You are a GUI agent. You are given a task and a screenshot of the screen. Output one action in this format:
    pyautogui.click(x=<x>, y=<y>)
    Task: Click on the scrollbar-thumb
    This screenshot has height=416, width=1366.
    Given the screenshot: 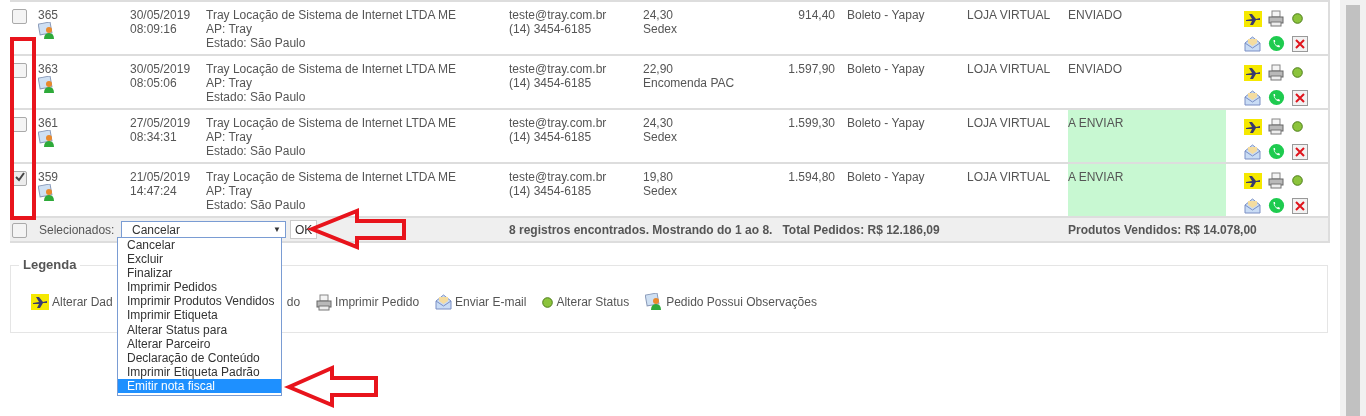 What is the action you would take?
    pyautogui.click(x=1353, y=210)
    